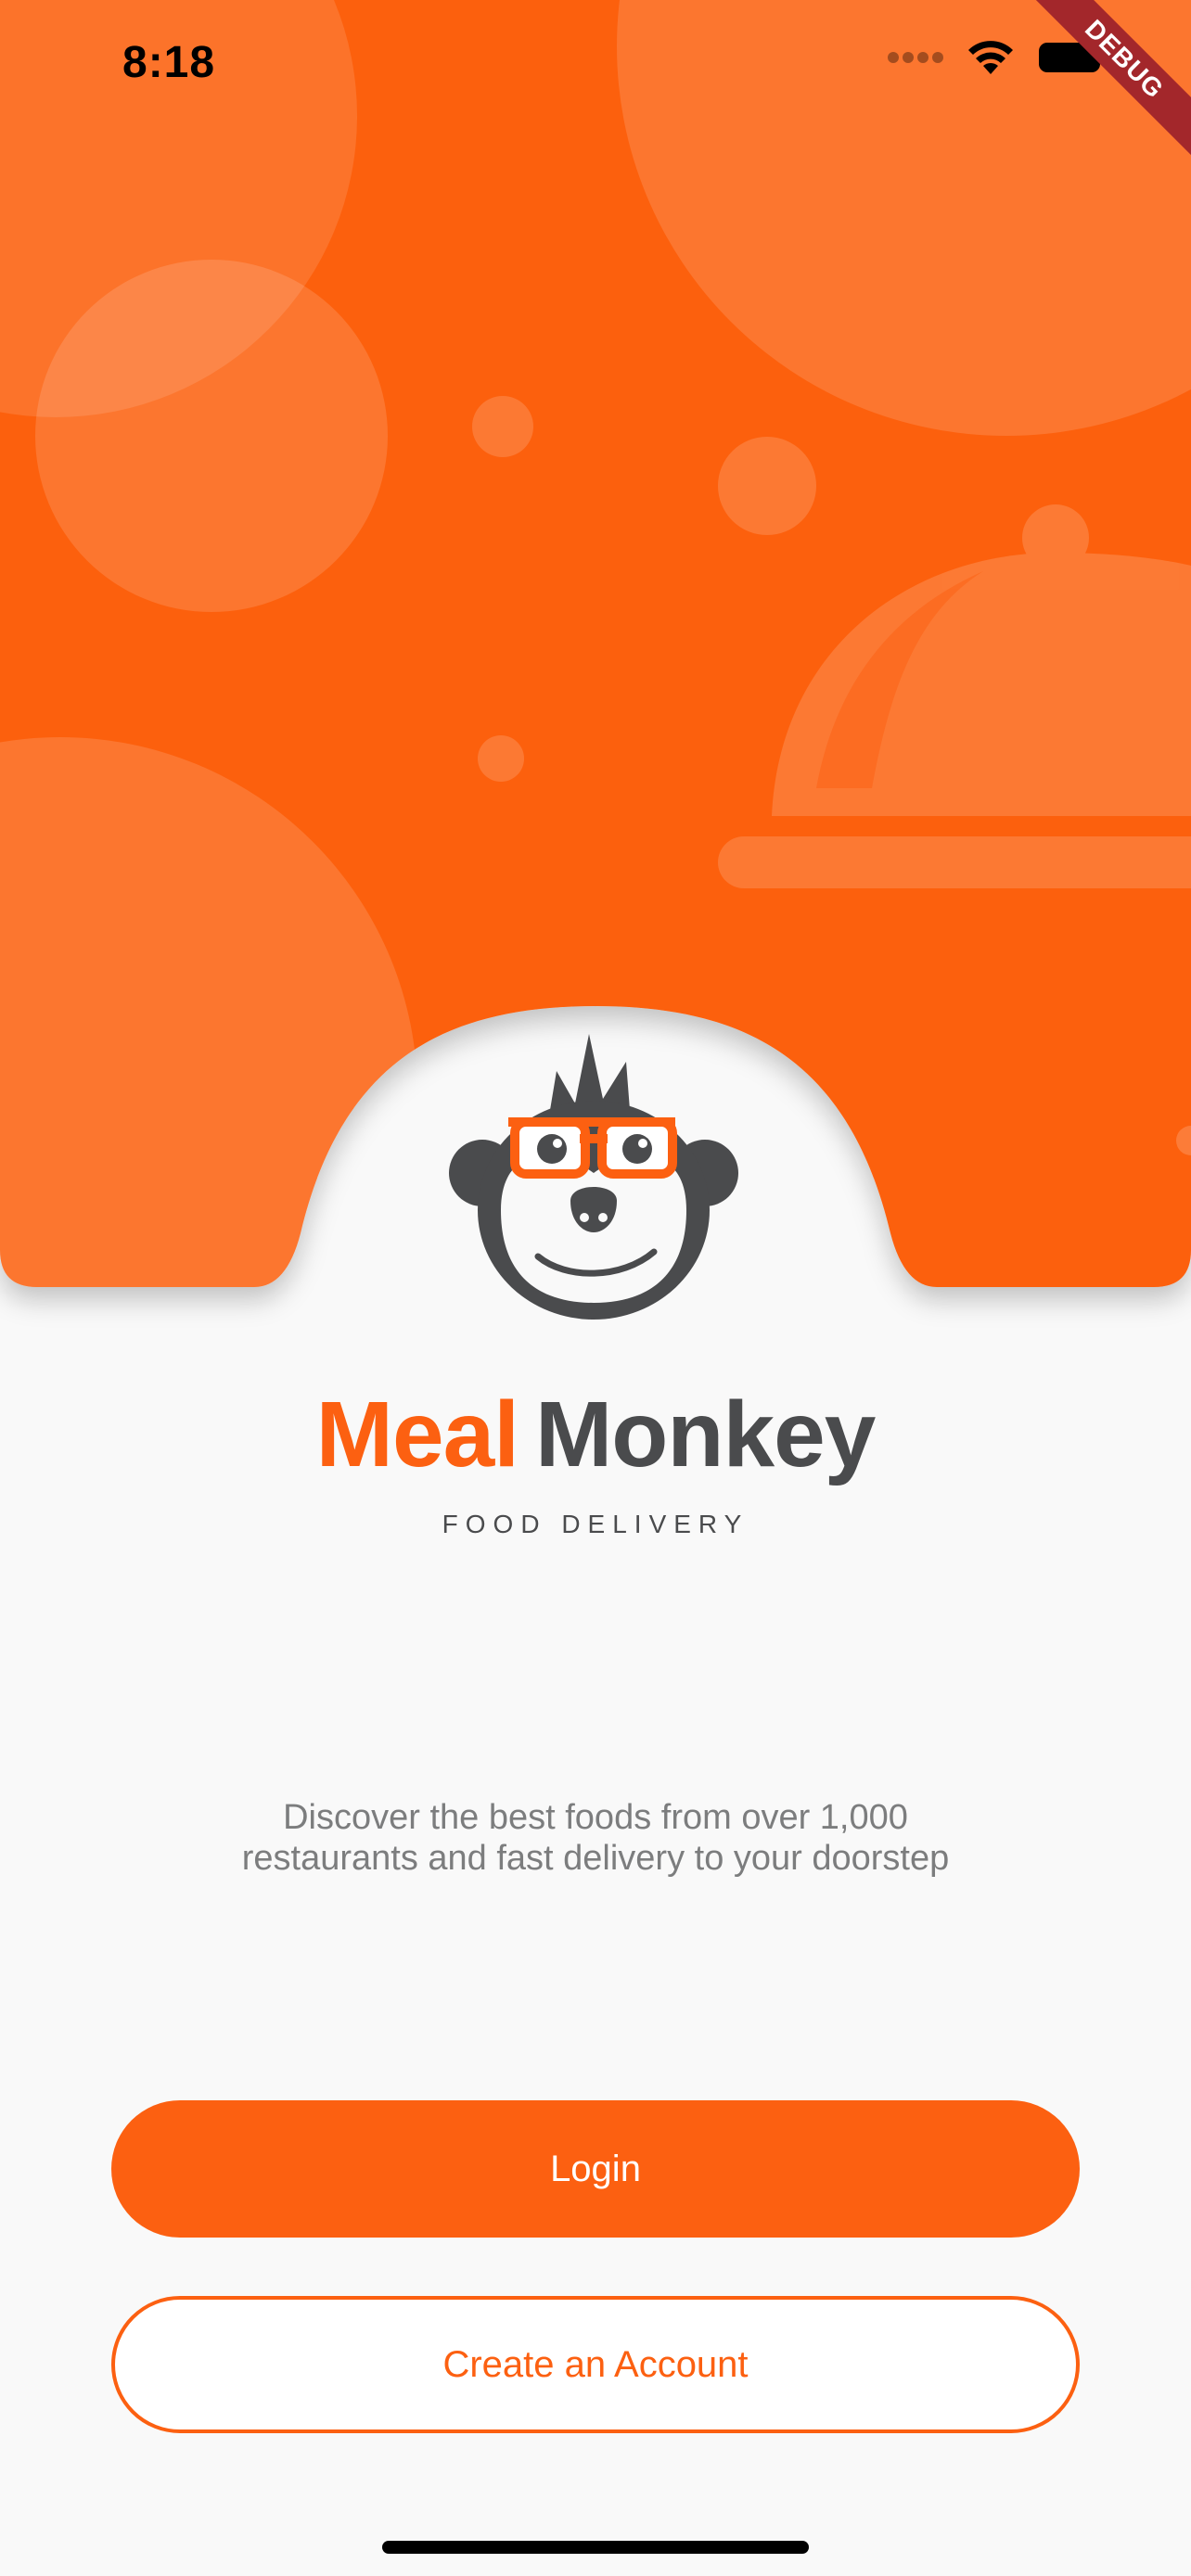 Image resolution: width=1191 pixels, height=2576 pixels. I want to click on description-line: Discover the best foods from over 1,000, so click(595, 1818).